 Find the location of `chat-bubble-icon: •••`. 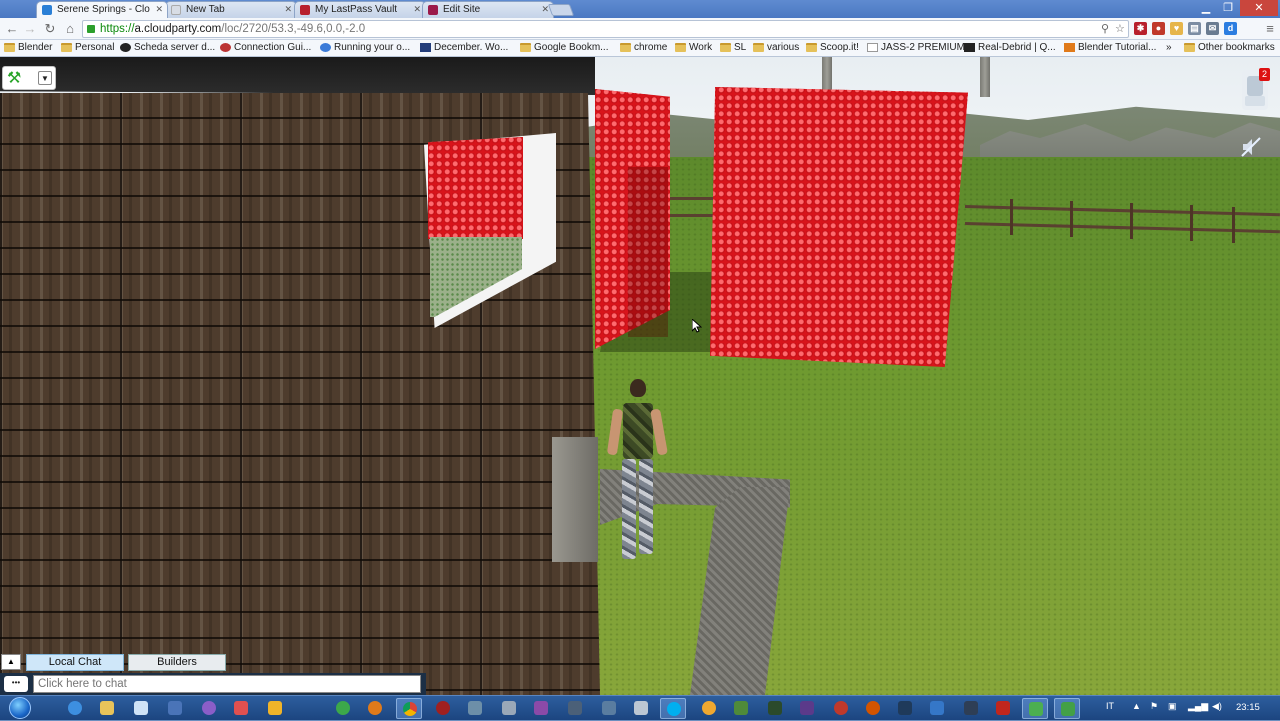

chat-bubble-icon: ••• is located at coordinates (16, 684).